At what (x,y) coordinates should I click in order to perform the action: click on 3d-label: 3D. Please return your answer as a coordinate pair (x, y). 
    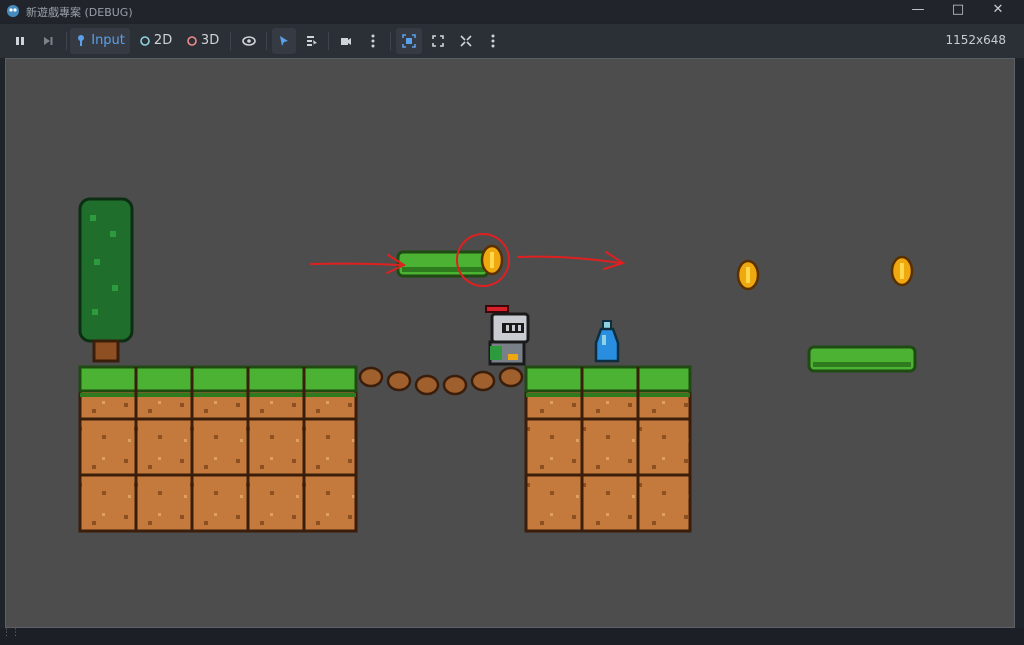
    Looking at the image, I should click on (210, 40).